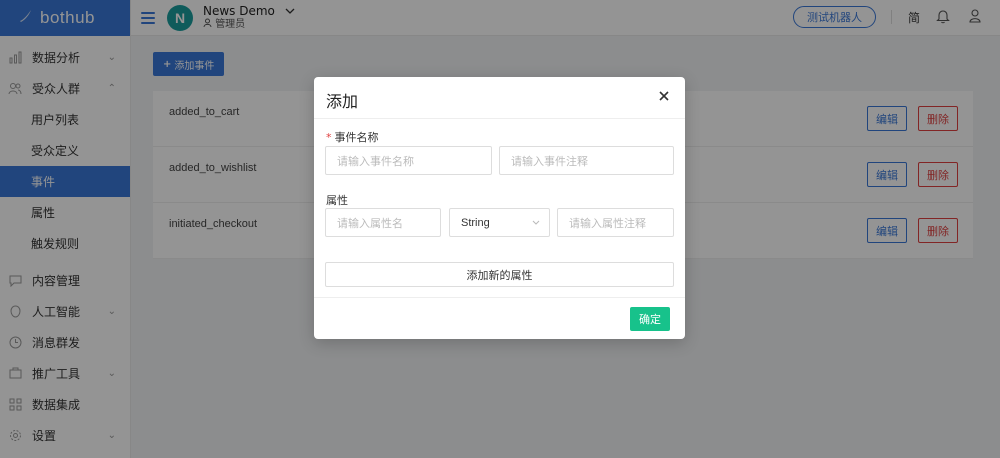  I want to click on event-name-label: * 事件名称, so click(352, 137).